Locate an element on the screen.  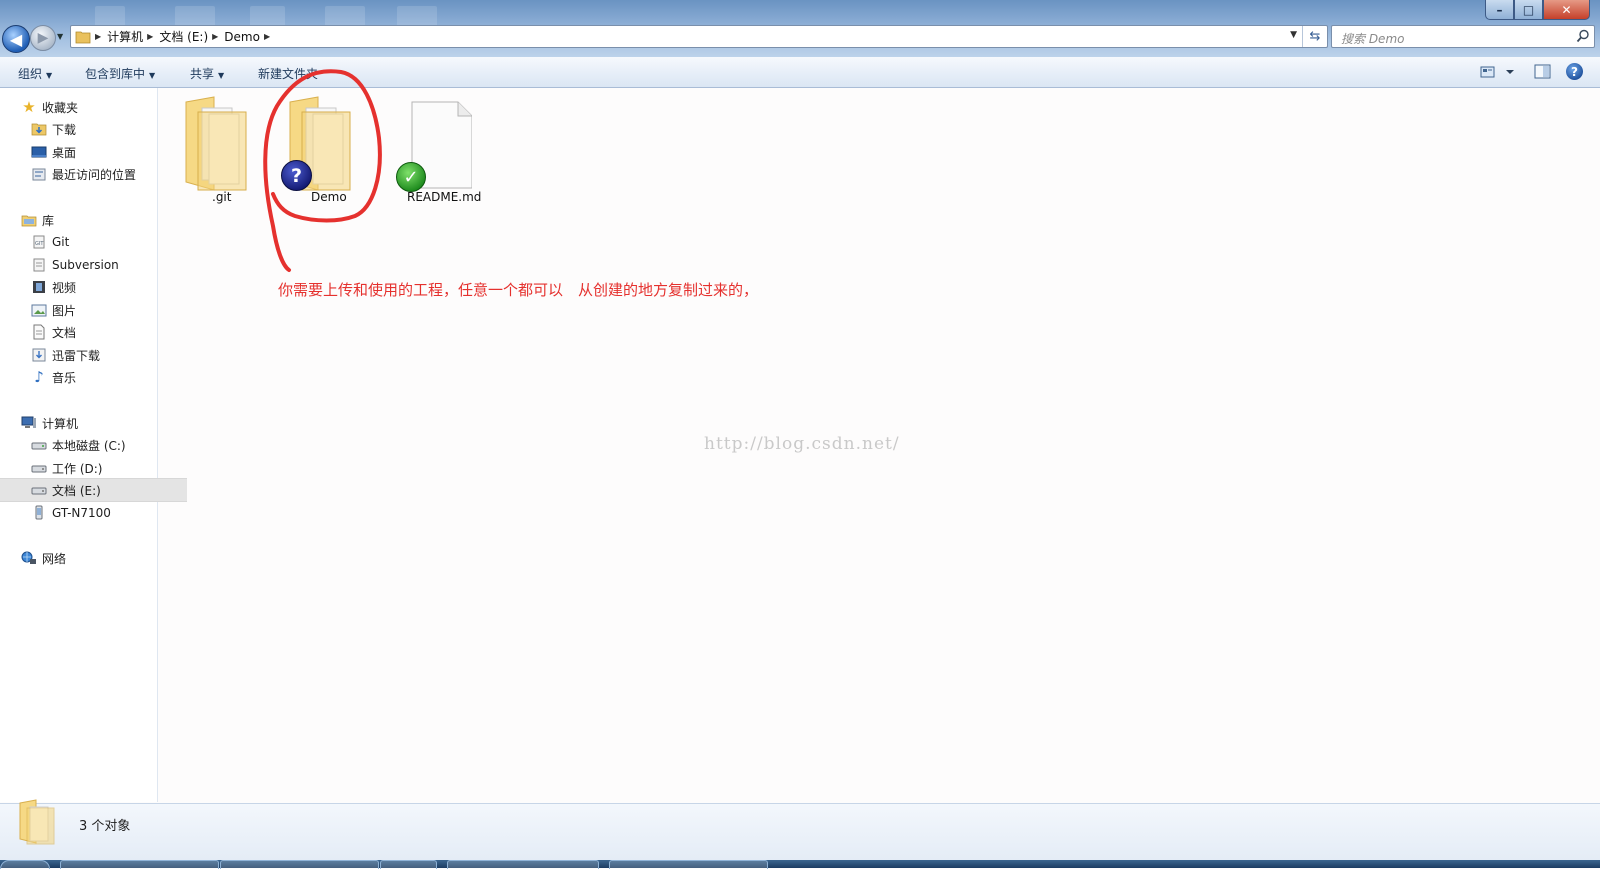
nav-label: 迅雷下载 is located at coordinates (76, 355).